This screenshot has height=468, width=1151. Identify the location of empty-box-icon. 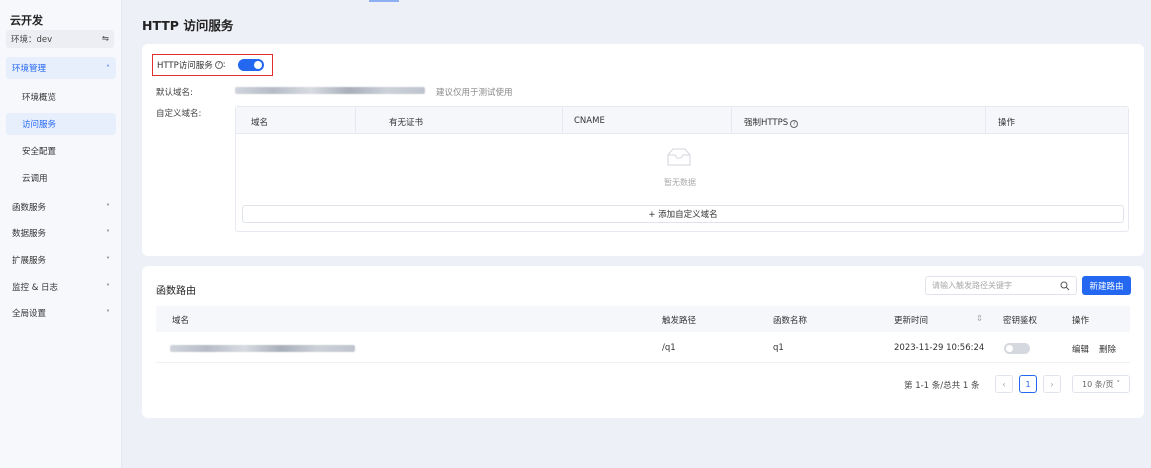
(679, 157).